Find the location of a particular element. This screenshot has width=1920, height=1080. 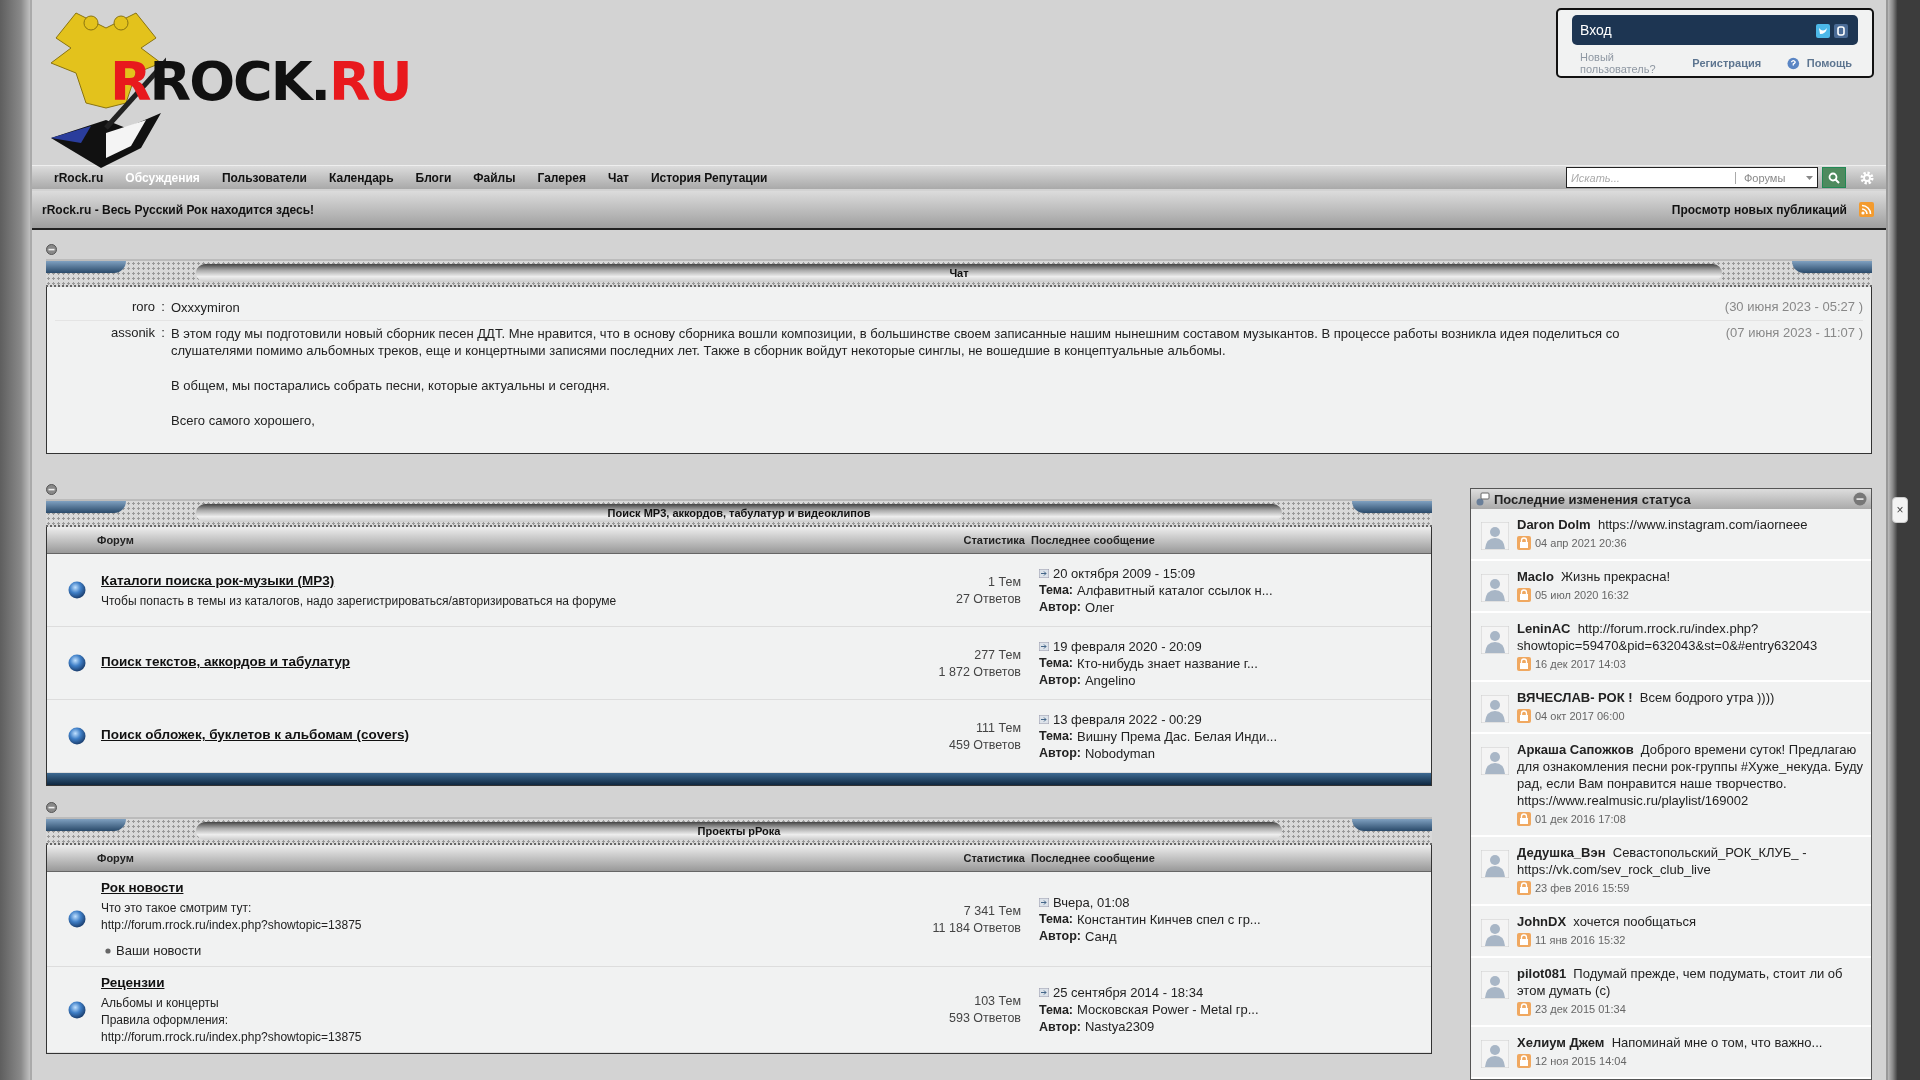

chat-message: Oxxxymiron is located at coordinates (206, 307).